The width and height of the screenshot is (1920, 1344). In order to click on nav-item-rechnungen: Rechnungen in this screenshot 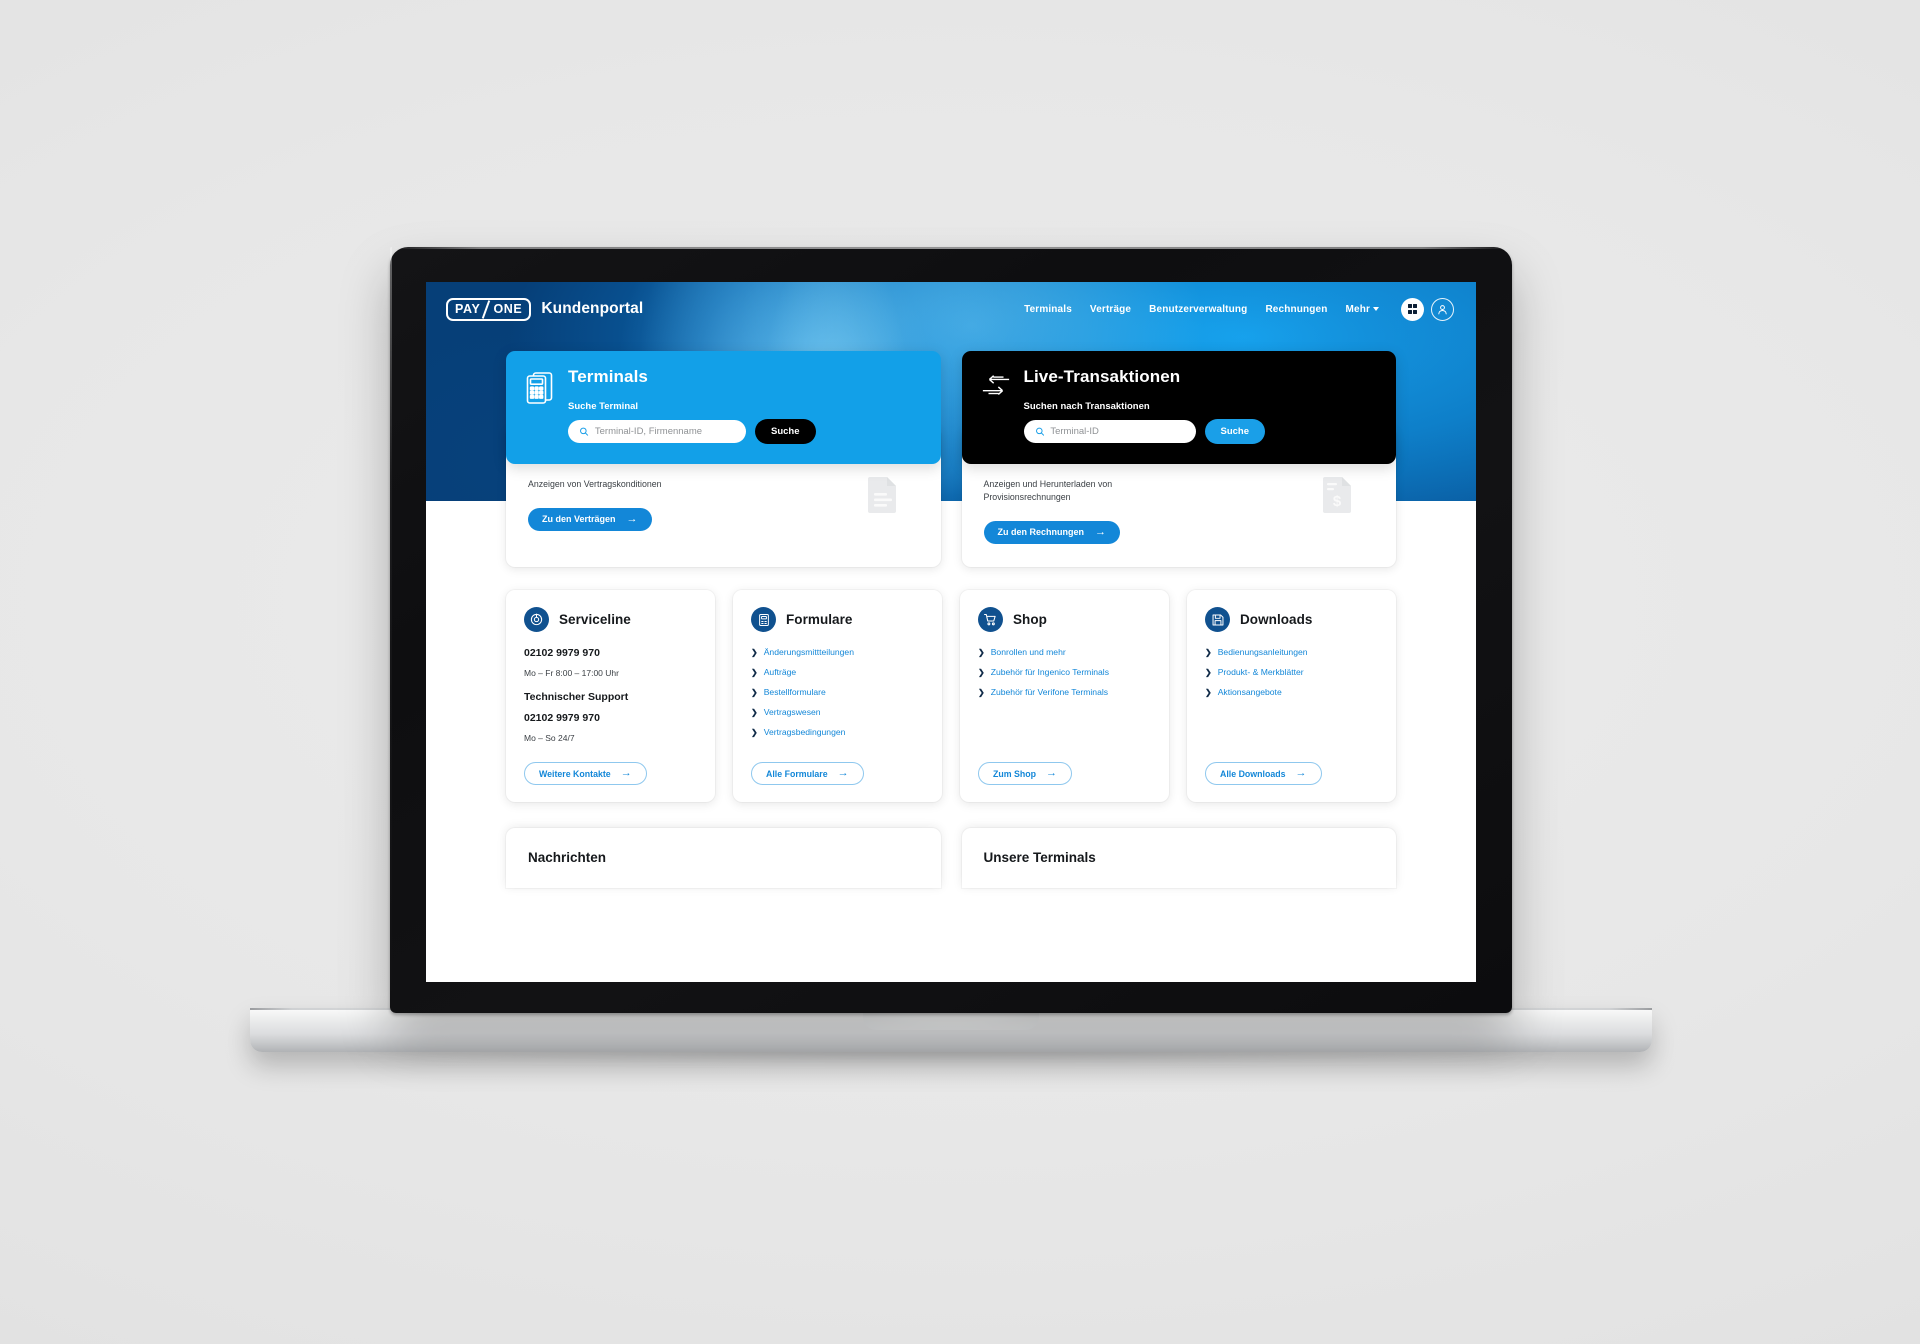, I will do `click(1296, 309)`.